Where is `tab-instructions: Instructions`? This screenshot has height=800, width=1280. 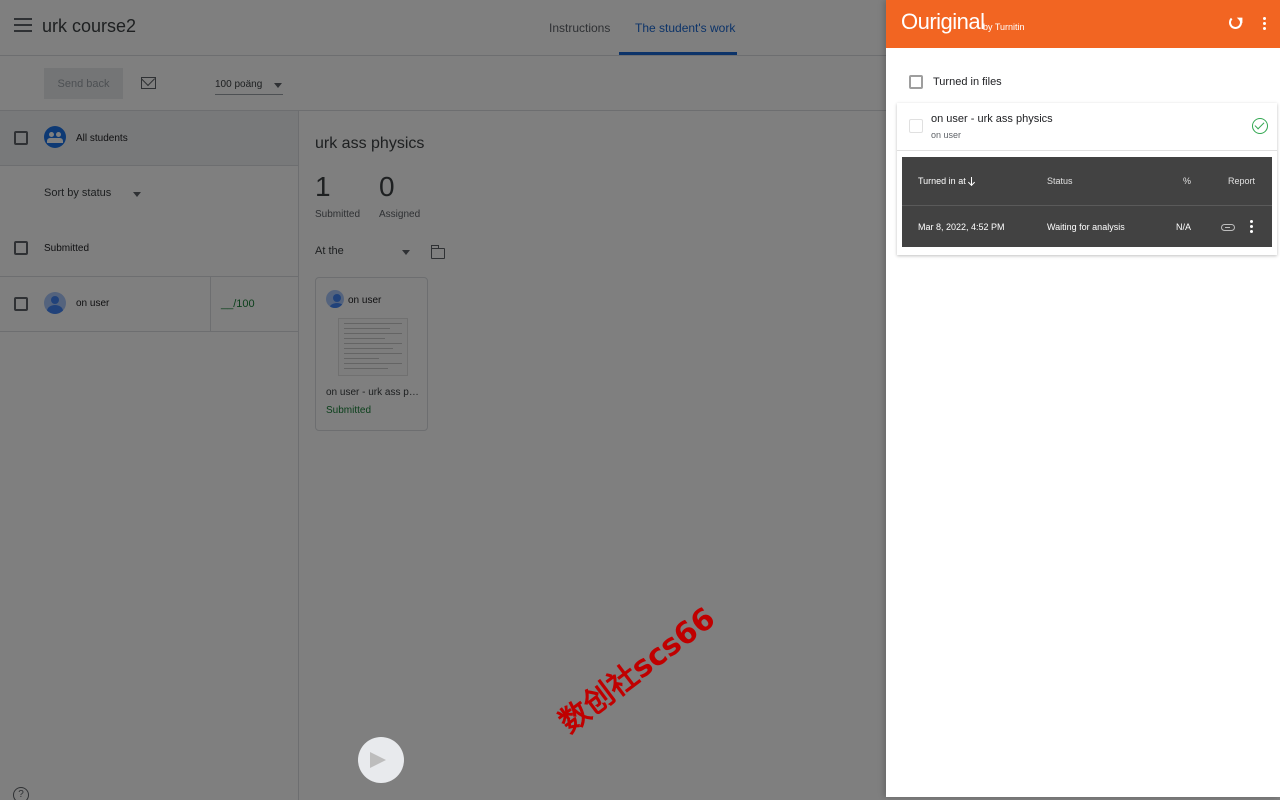
tab-instructions: Instructions is located at coordinates (579, 28).